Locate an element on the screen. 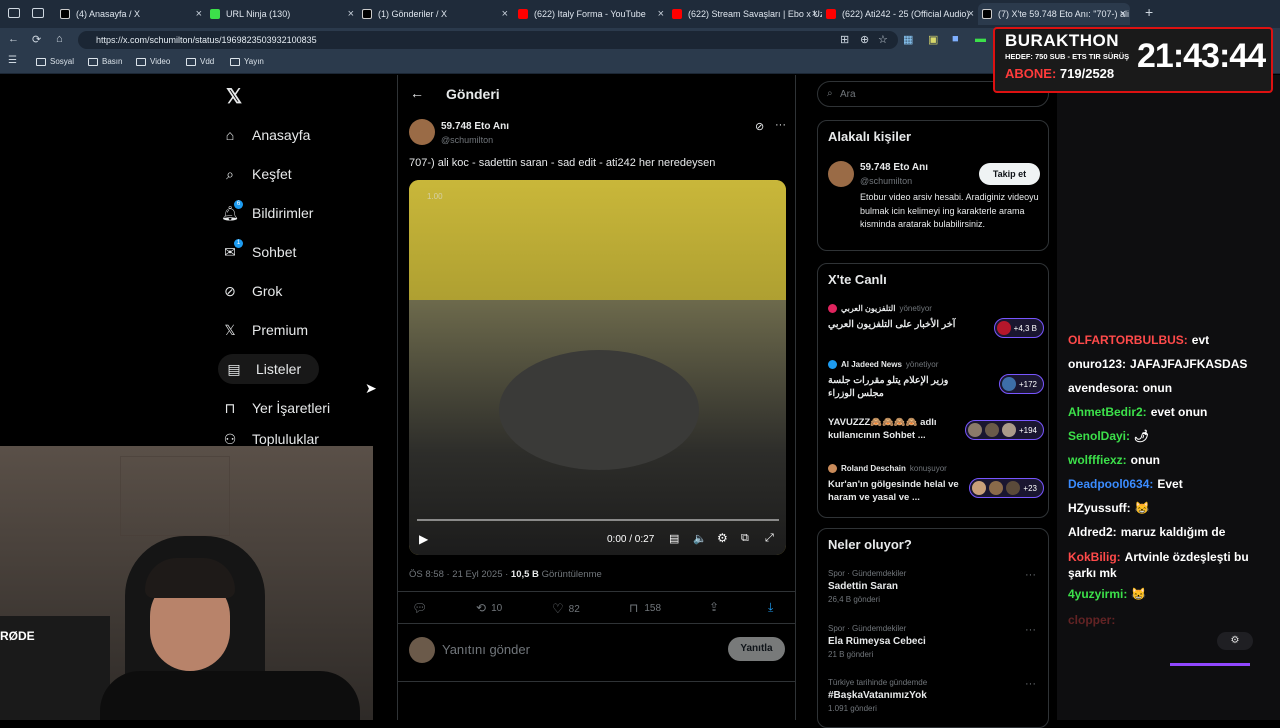 Image resolution: width=1280 pixels, height=728 pixels. chat-username: HZyussuff: is located at coordinates (1099, 508).